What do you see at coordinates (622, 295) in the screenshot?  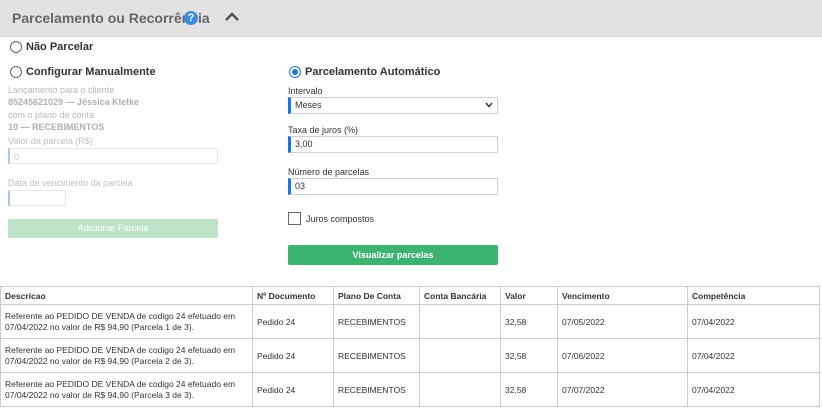 I see `col-header-vencimento: Vencimento` at bounding box center [622, 295].